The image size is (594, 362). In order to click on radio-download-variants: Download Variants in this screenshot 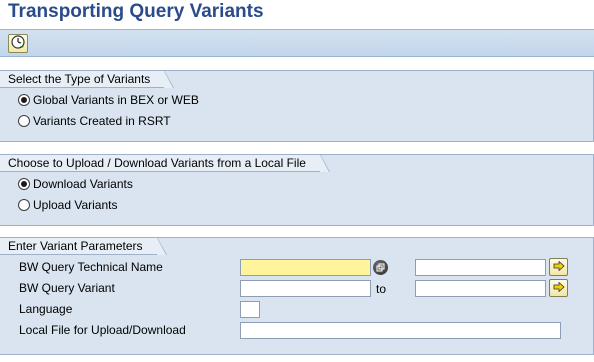, I will do `click(75, 184)`.